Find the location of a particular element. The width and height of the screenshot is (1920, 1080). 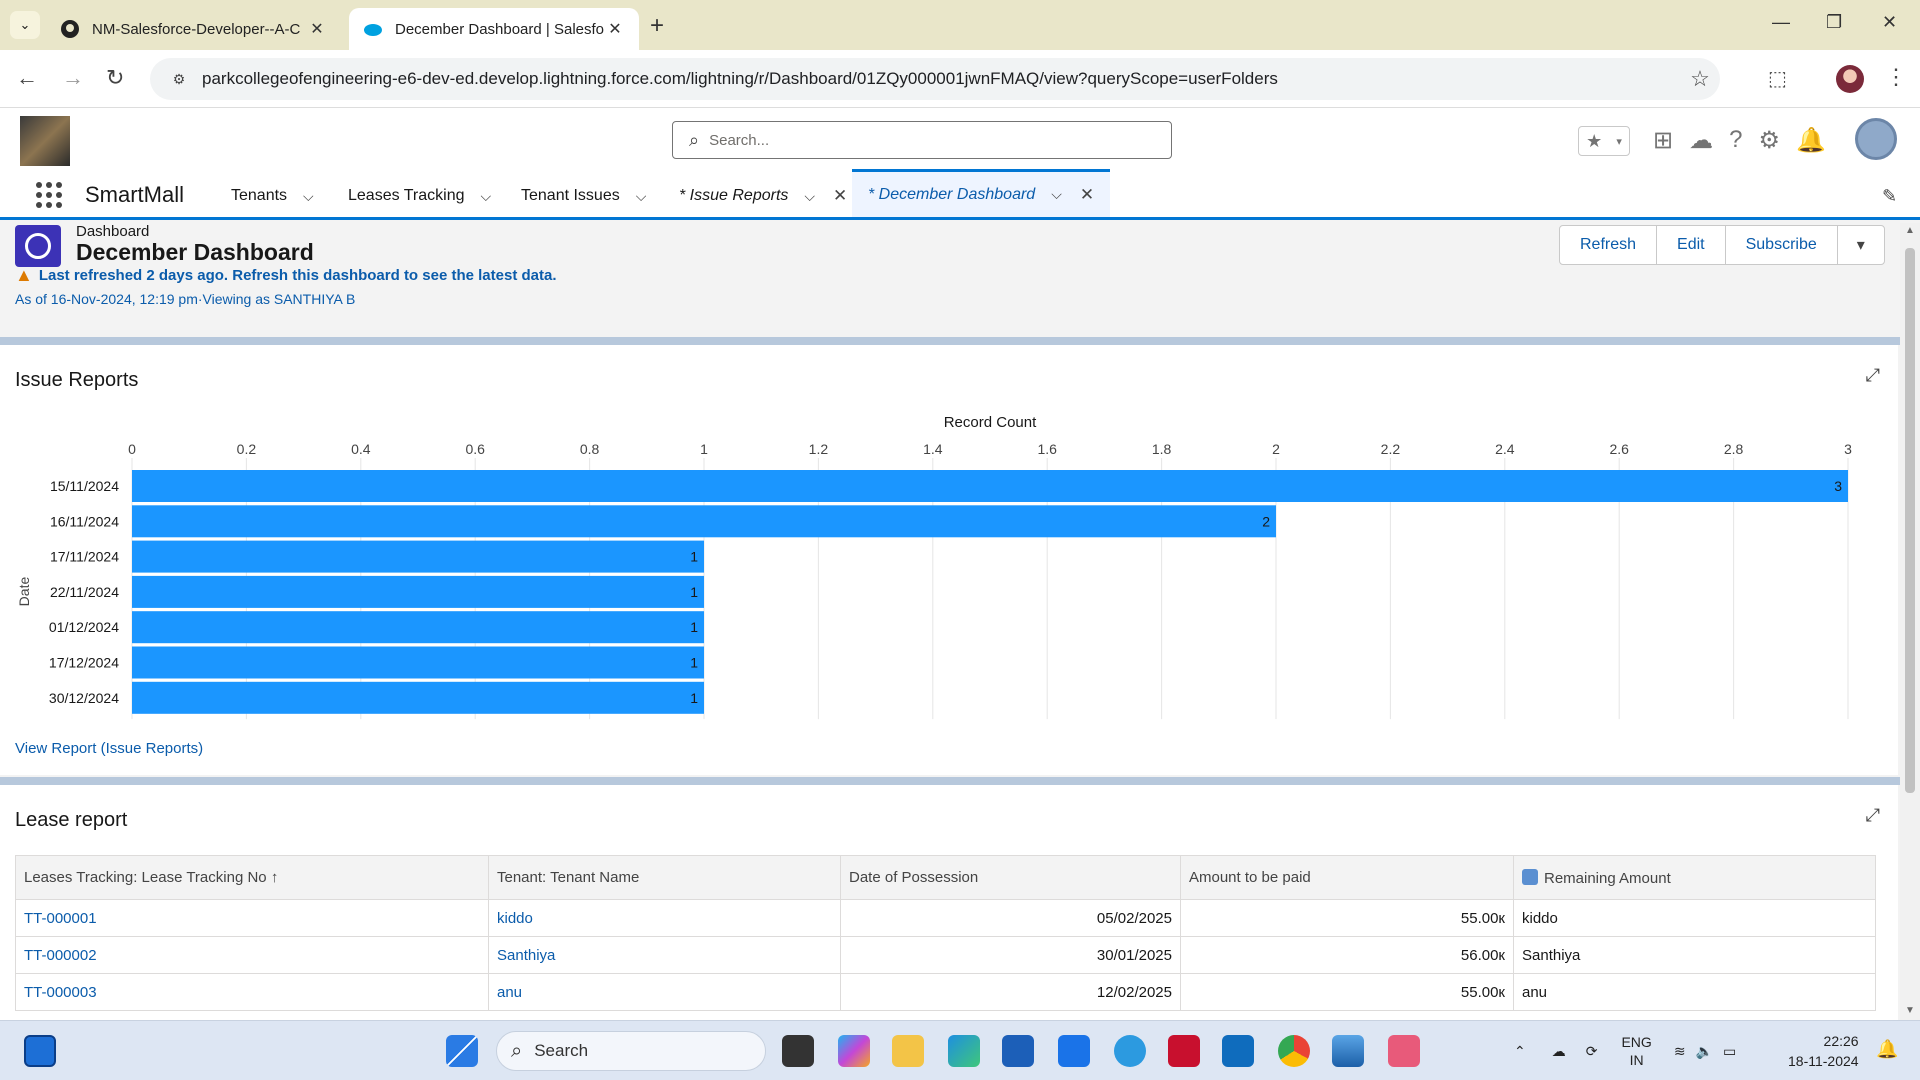

expand-icon: ⤢ is located at coordinates (1873, 815).